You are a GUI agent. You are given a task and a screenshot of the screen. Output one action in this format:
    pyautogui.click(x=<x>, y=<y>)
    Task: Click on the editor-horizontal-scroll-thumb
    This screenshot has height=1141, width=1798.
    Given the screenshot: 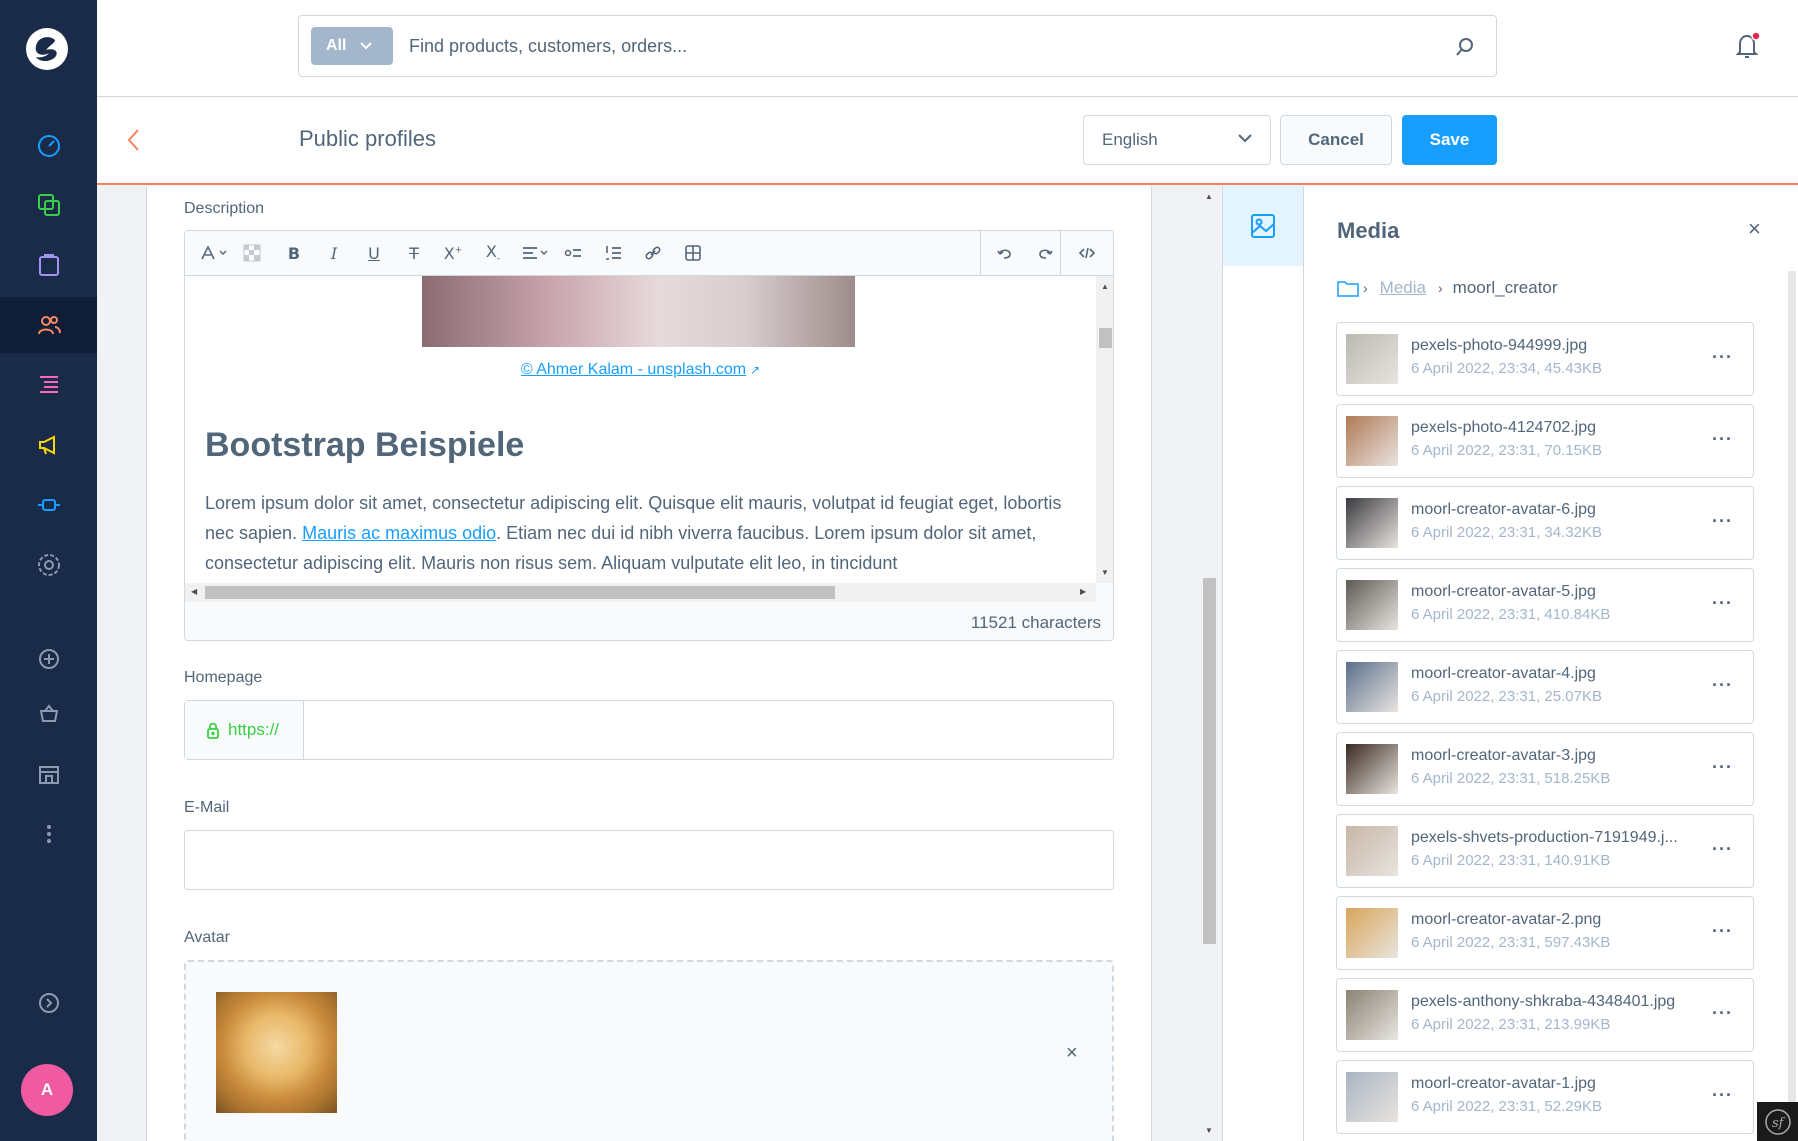 What is the action you would take?
    pyautogui.click(x=520, y=592)
    